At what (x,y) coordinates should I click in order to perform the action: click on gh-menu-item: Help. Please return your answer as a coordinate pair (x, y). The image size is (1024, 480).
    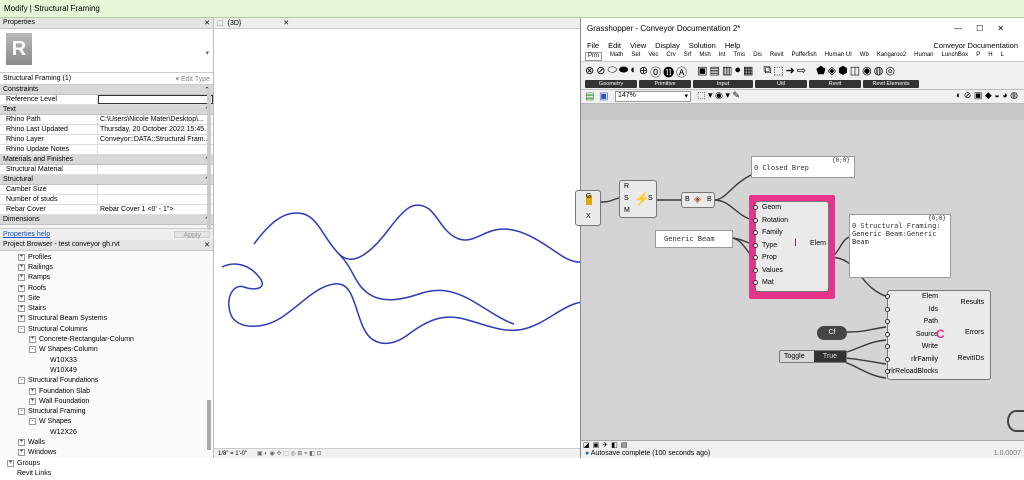
    Looking at the image, I should click on (732, 46).